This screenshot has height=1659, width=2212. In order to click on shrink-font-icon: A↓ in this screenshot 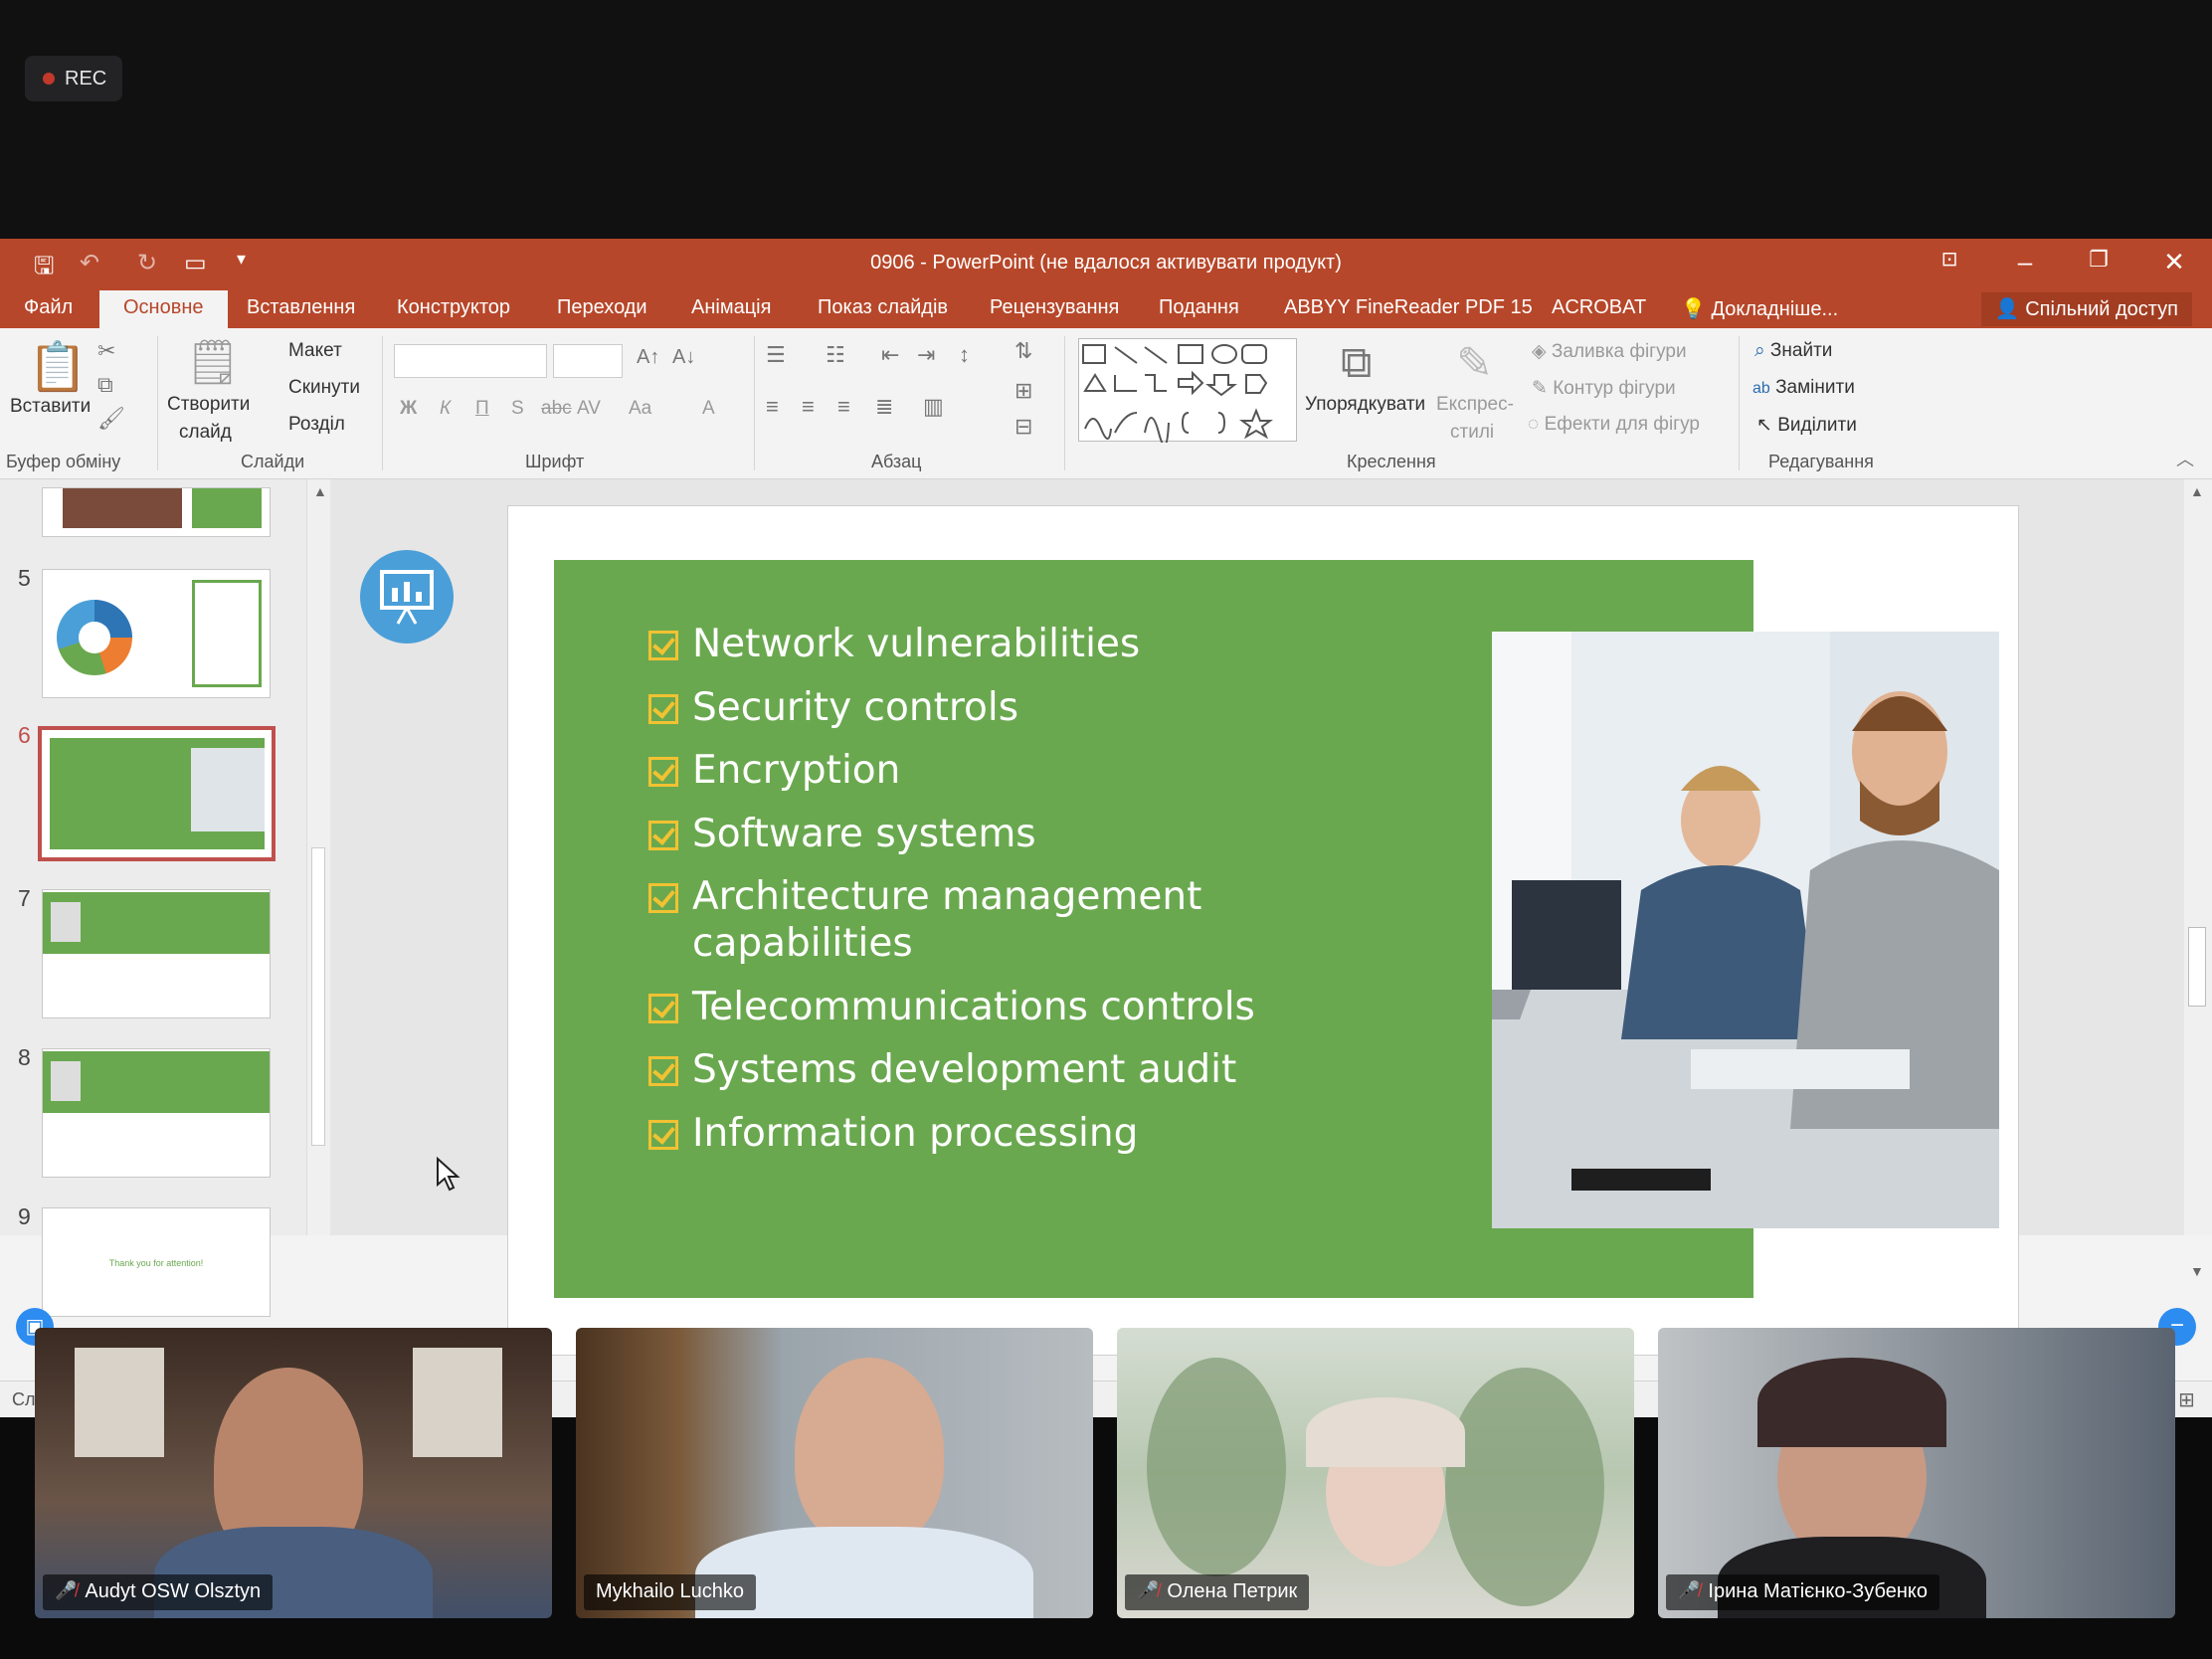, I will do `click(683, 357)`.